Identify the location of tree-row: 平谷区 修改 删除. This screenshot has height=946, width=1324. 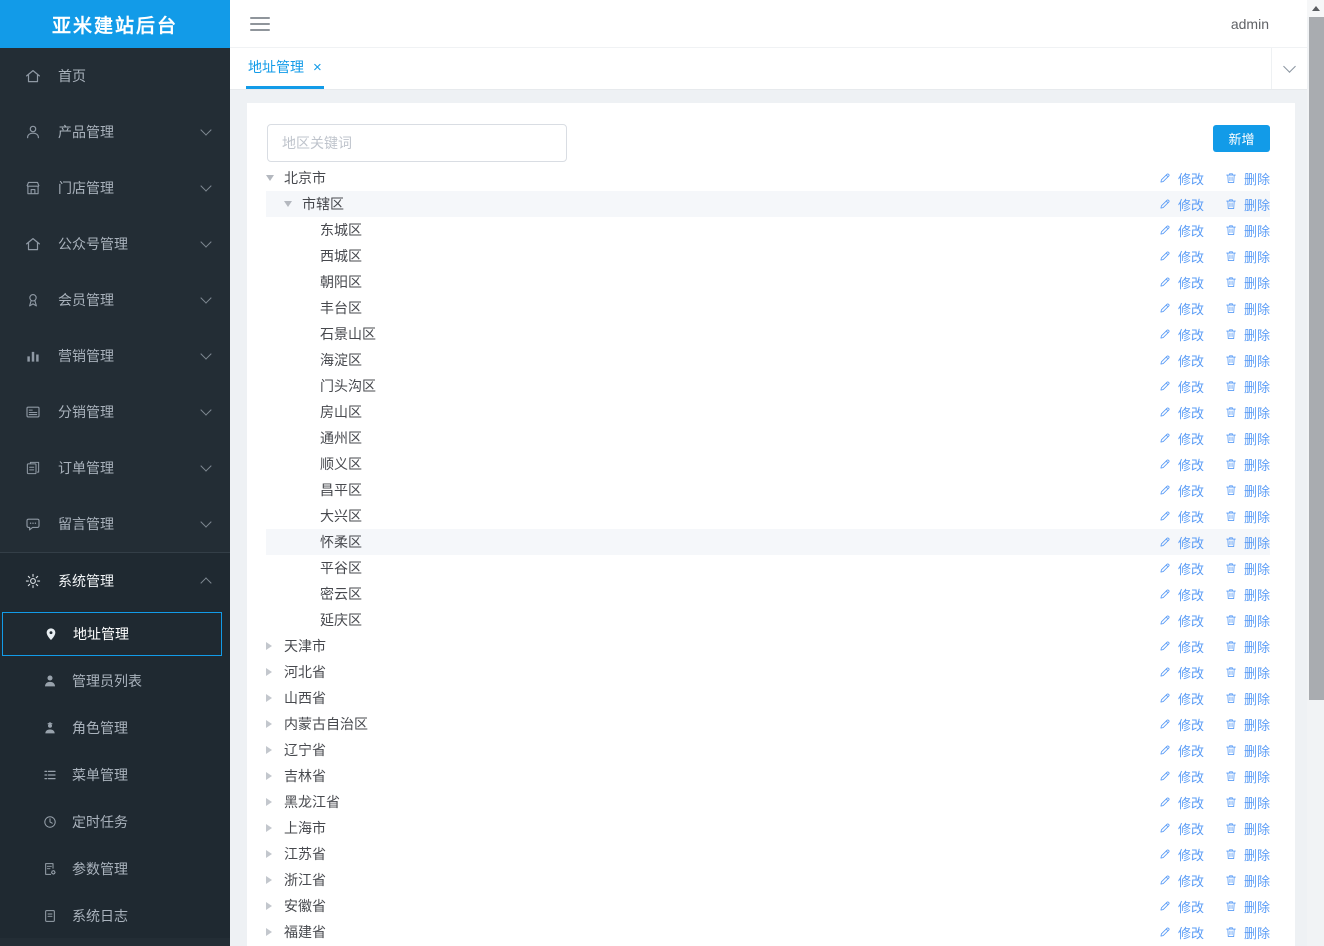
(768, 568).